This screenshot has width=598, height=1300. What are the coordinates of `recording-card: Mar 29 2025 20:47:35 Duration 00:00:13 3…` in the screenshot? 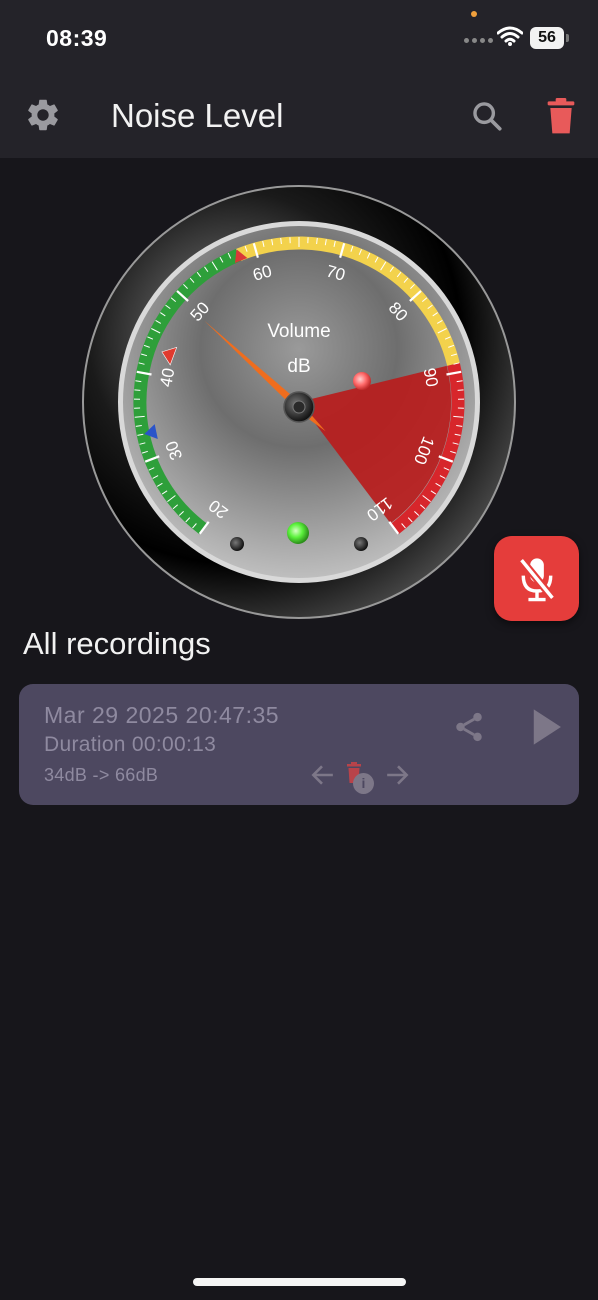 It's located at (299, 744).